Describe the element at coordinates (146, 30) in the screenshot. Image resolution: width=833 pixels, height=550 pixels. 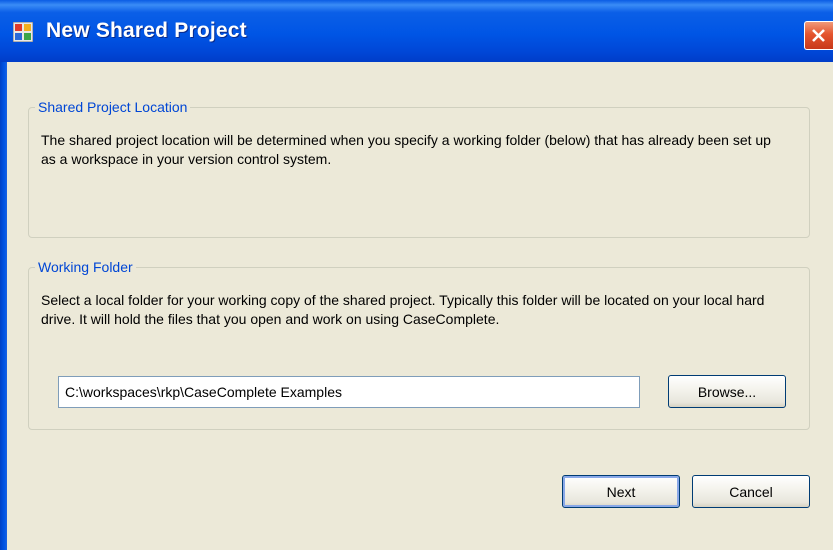
I see `window-title: New Shared Project` at that location.